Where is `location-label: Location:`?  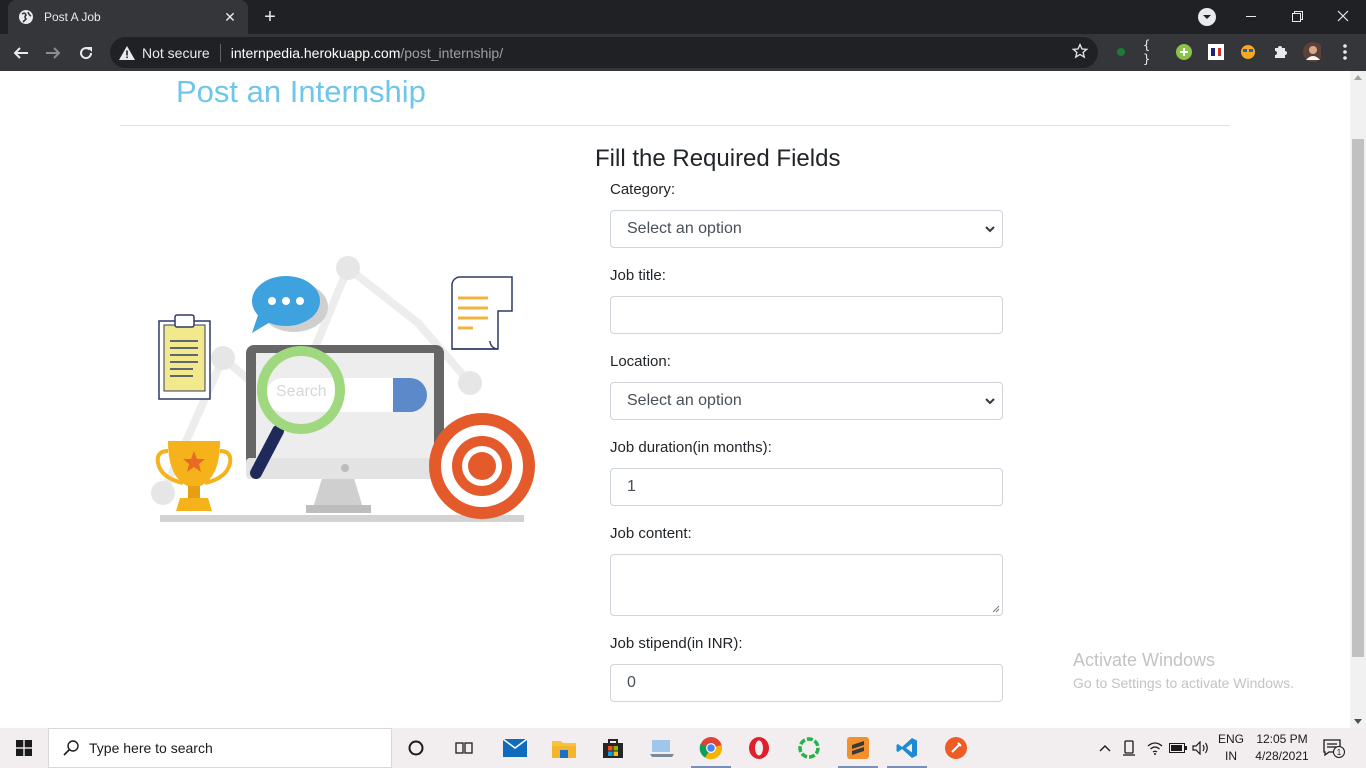
location-label: Location: is located at coordinates (640, 361).